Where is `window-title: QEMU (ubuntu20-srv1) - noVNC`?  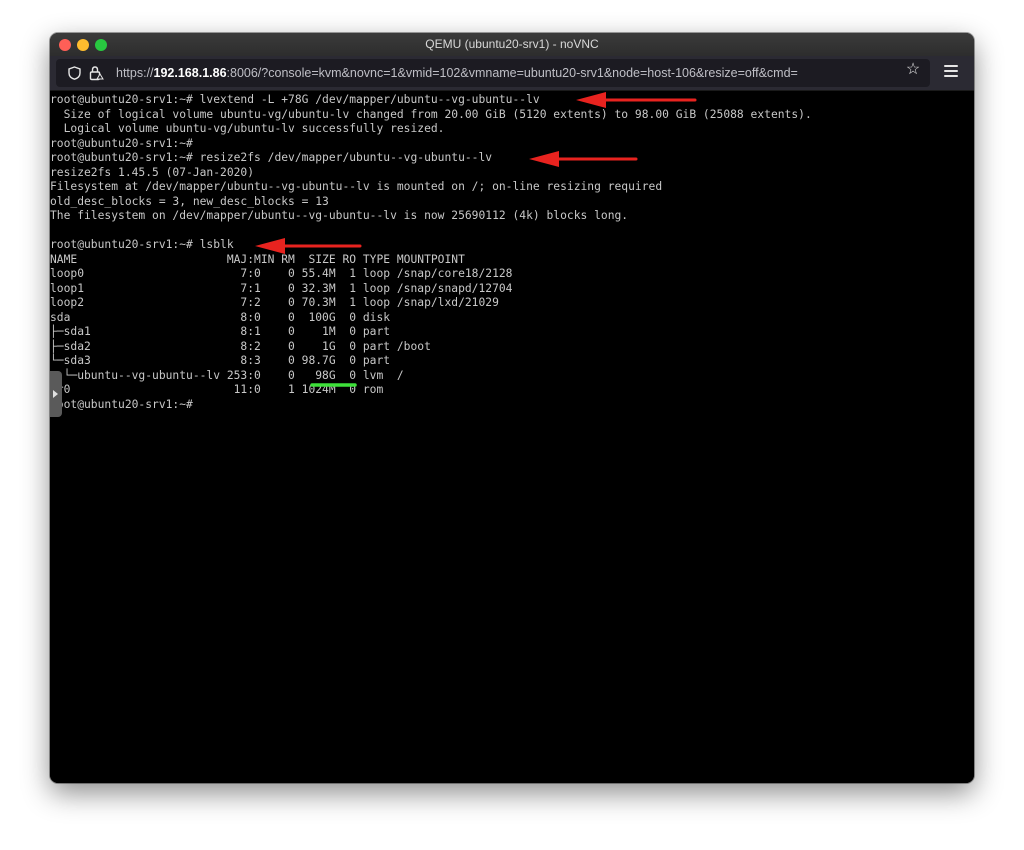
window-title: QEMU (ubuntu20-srv1) - noVNC is located at coordinates (512, 44).